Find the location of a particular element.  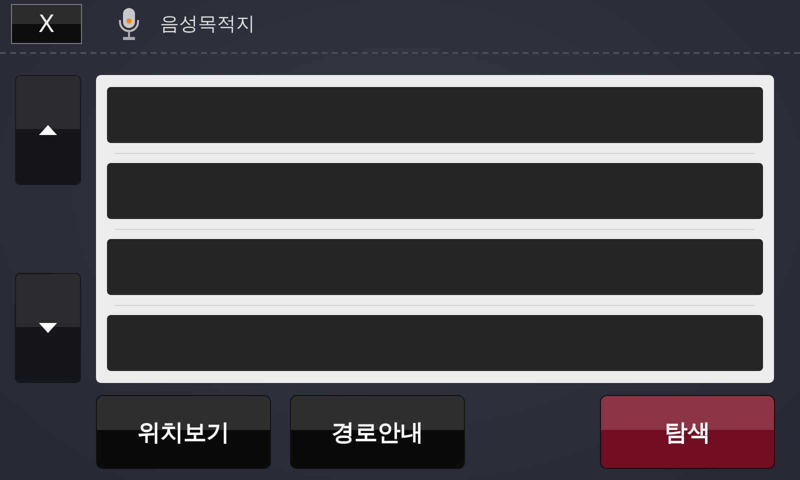

action-button: 경로안내 is located at coordinates (377, 432).